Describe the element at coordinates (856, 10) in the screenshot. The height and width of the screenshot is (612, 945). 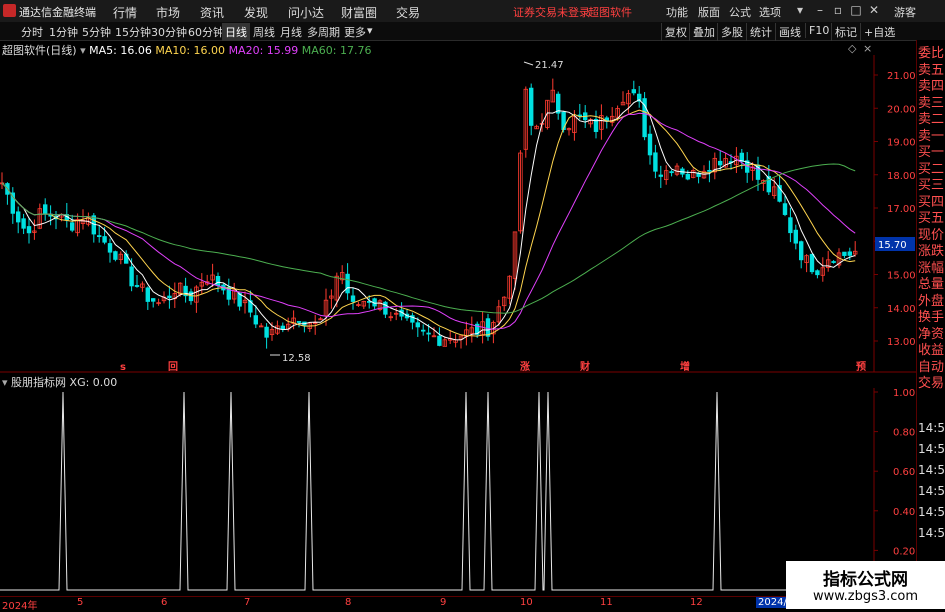
I see `maximize-icon: □` at that location.